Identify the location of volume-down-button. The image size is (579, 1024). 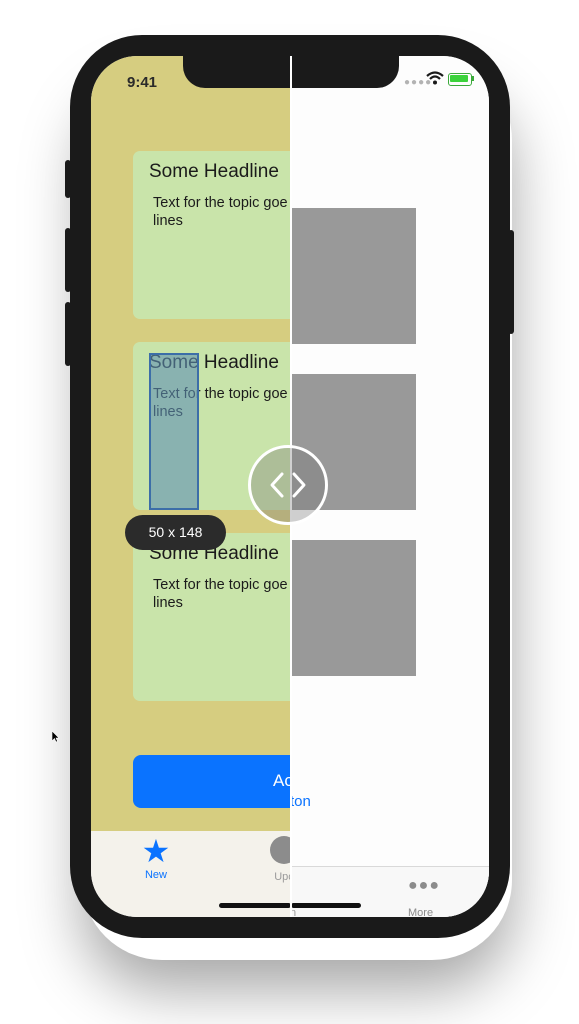
(68, 334).